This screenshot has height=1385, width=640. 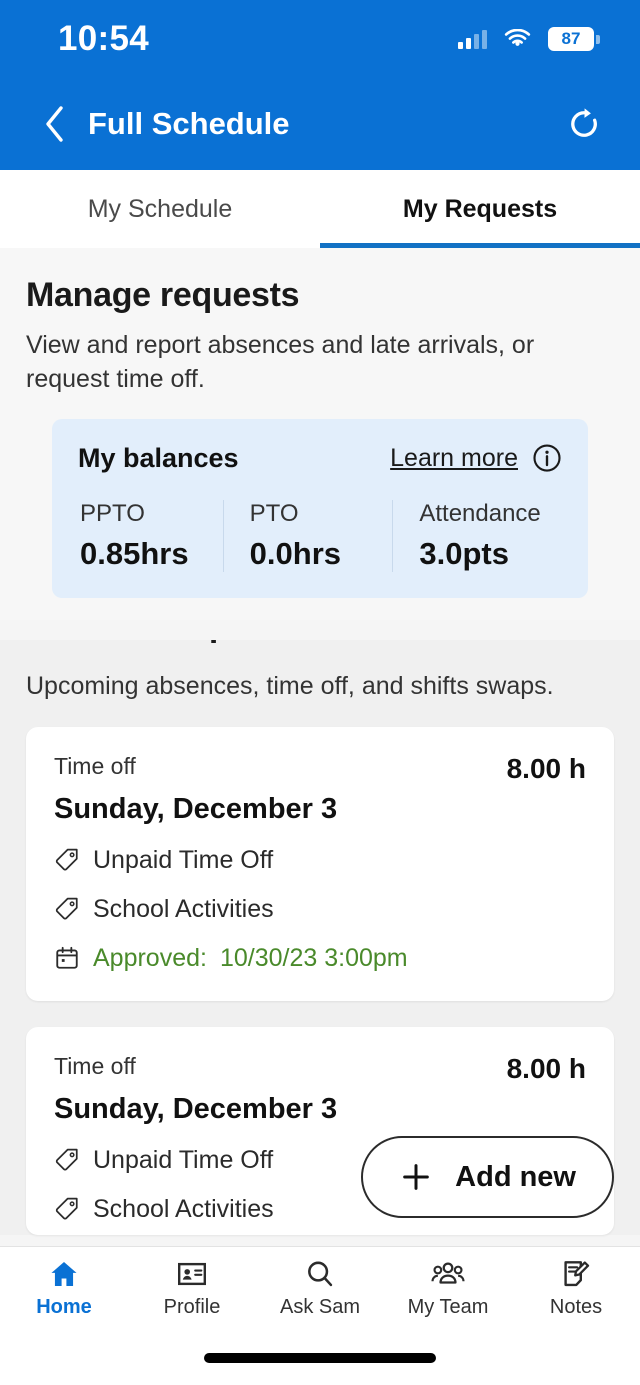 I want to click on balance-pto: PTO 0.0hrs, so click(x=307, y=535).